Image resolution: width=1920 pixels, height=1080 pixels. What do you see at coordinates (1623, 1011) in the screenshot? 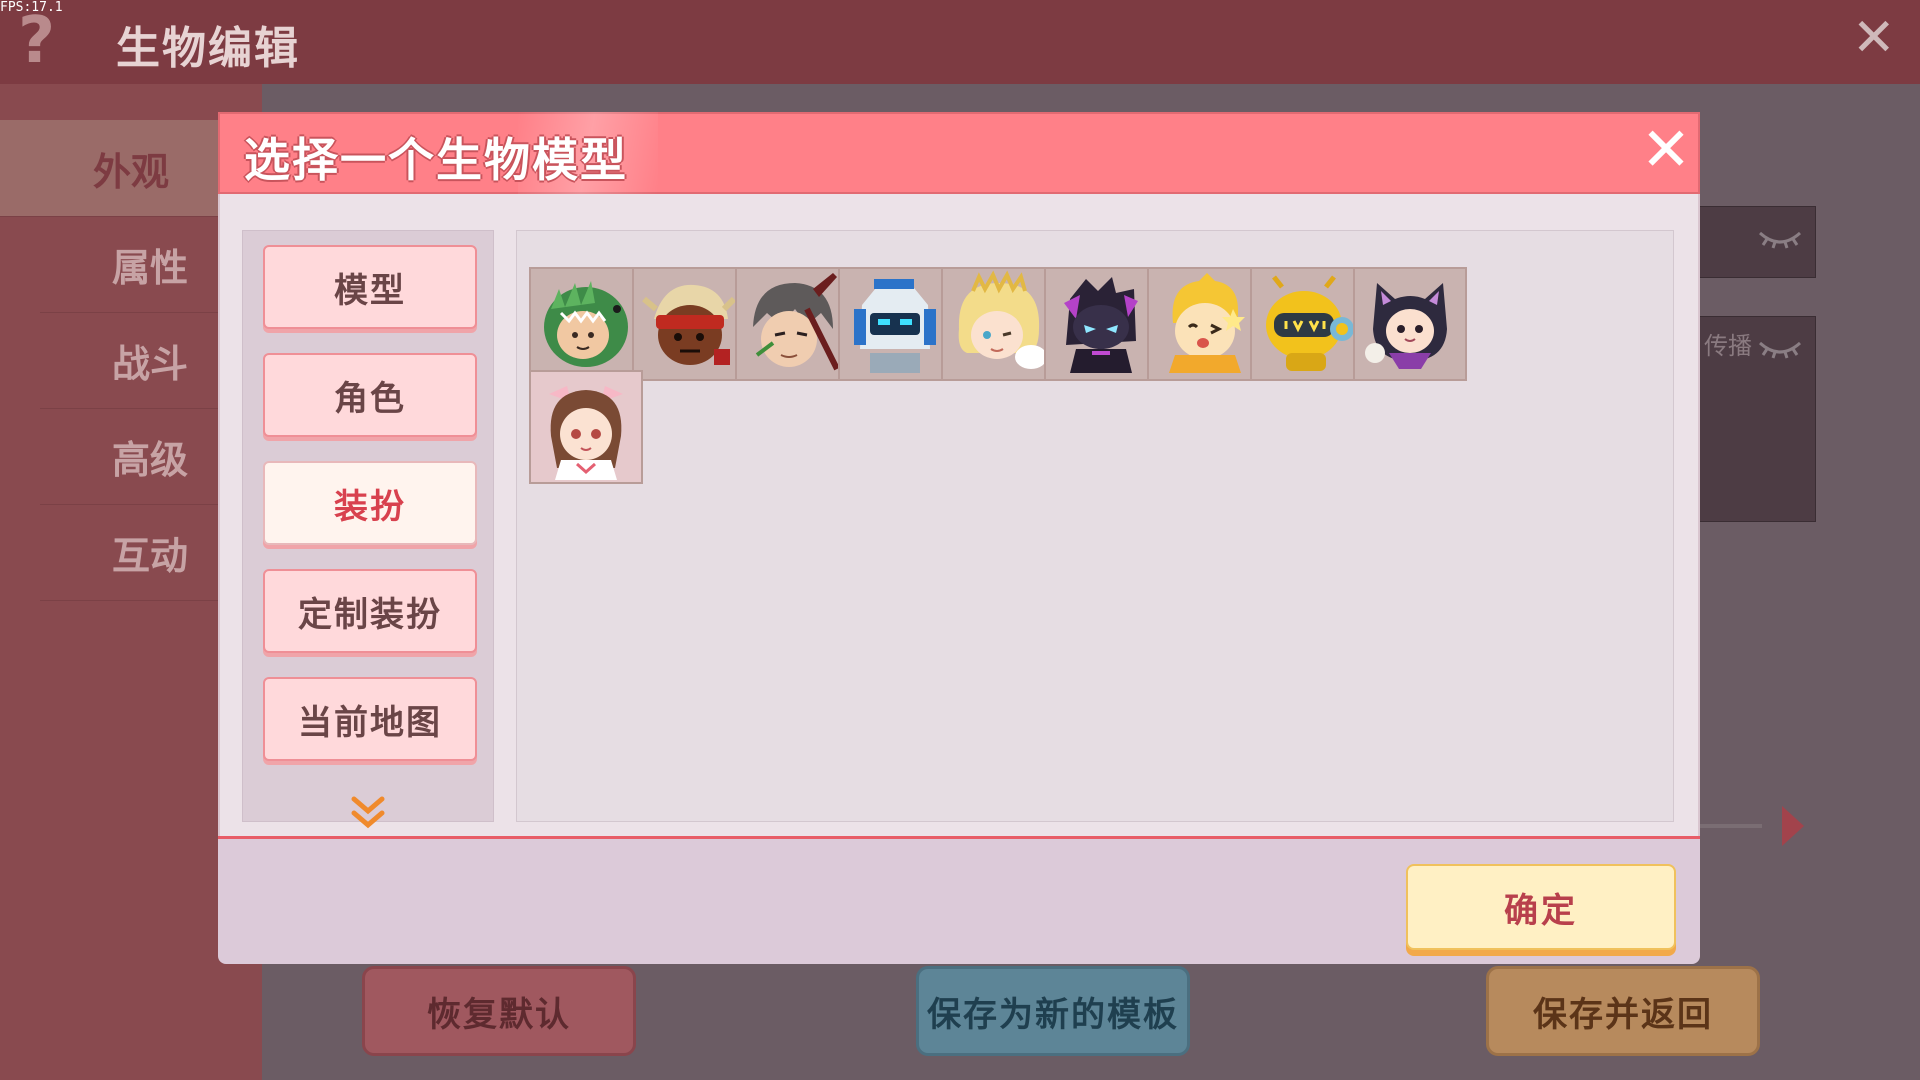
I see `save-and-return-button: 保存并返回` at bounding box center [1623, 1011].